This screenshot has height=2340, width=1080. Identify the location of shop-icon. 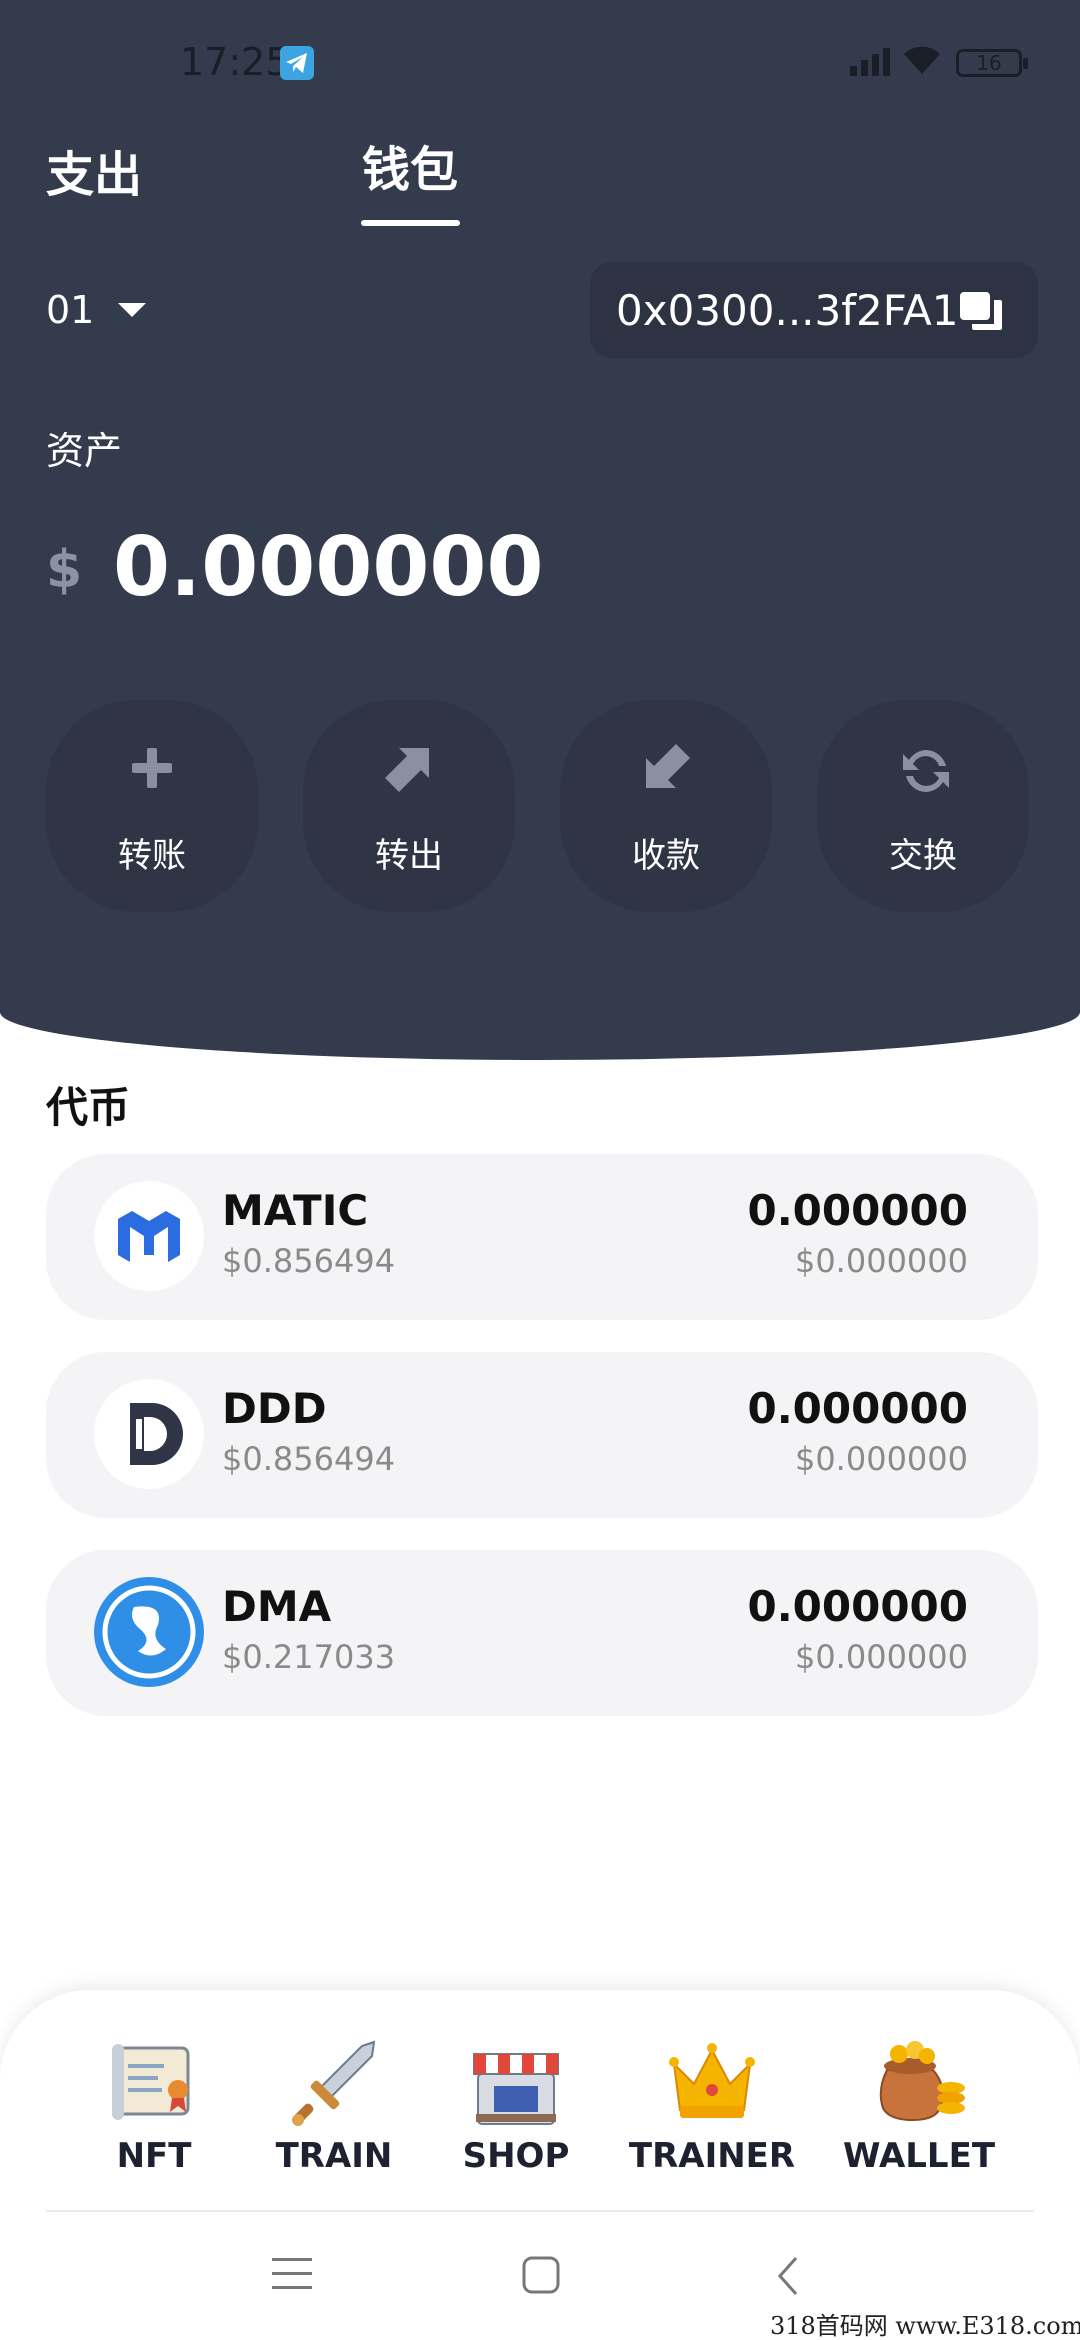
(516, 2086).